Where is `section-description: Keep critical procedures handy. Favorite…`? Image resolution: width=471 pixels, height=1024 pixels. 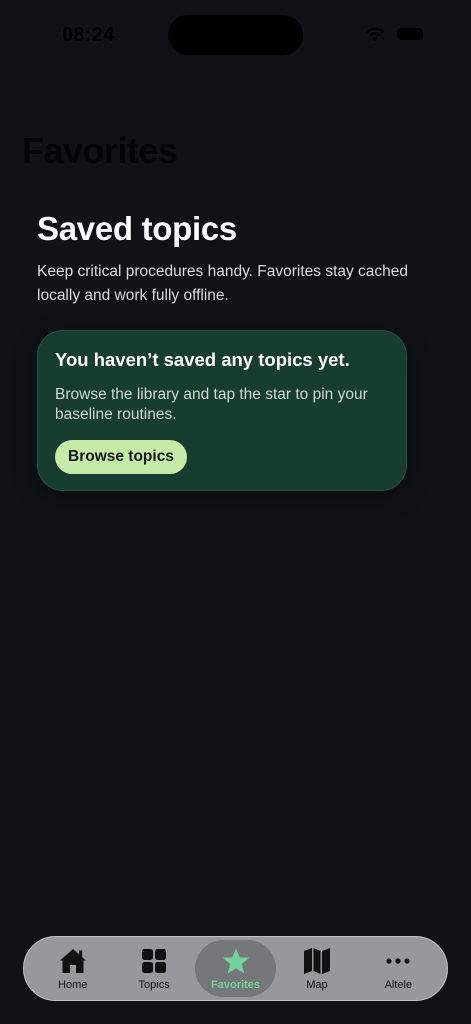
section-description: Keep critical procedures handy. Favorite… is located at coordinates (223, 283).